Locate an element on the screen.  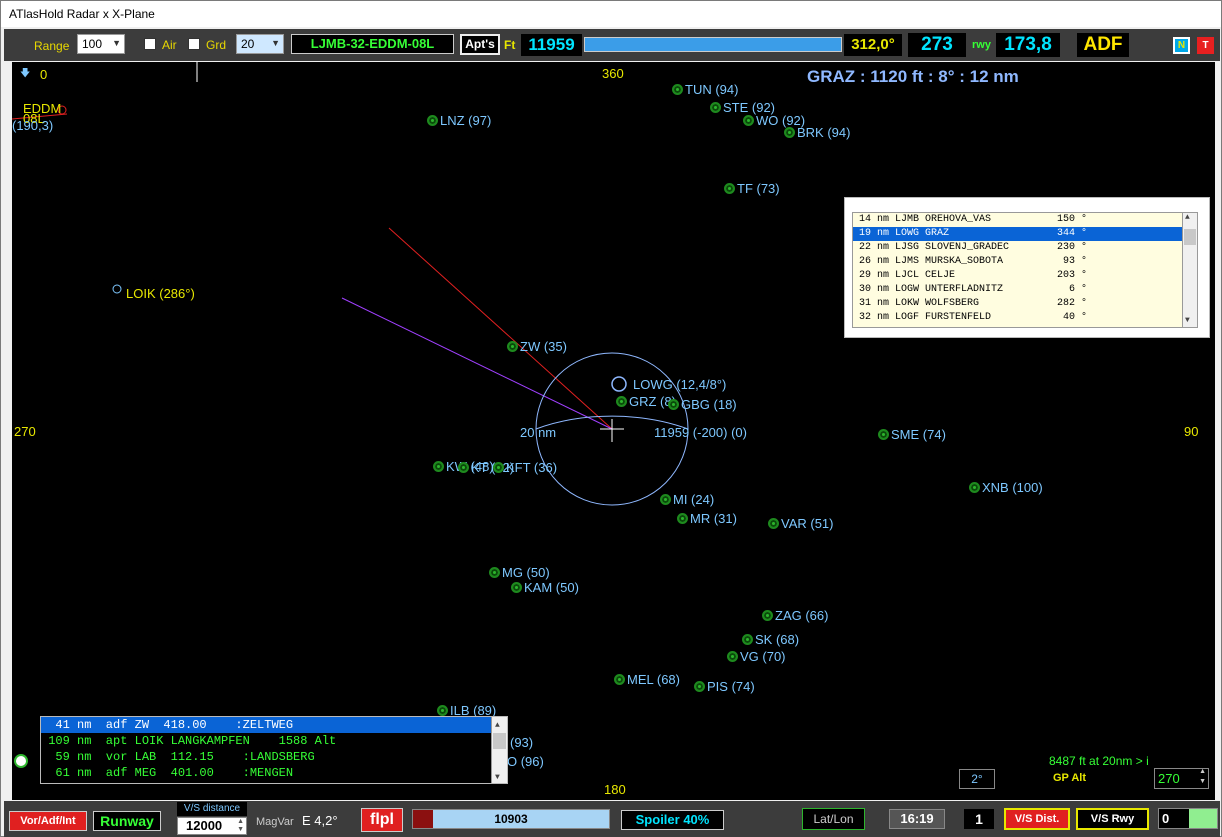
grd-select: 20 ▼ is located at coordinates (260, 44).